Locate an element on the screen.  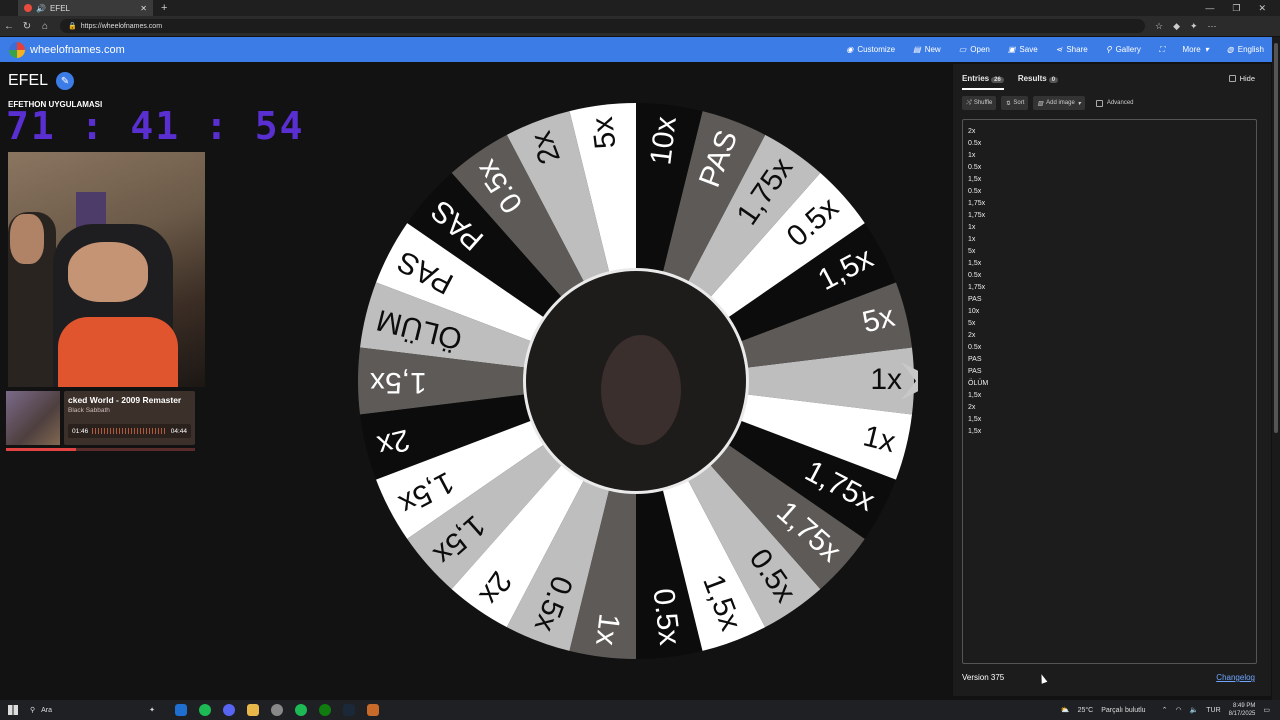
scrollbar-thumb is located at coordinates (1276, 238).